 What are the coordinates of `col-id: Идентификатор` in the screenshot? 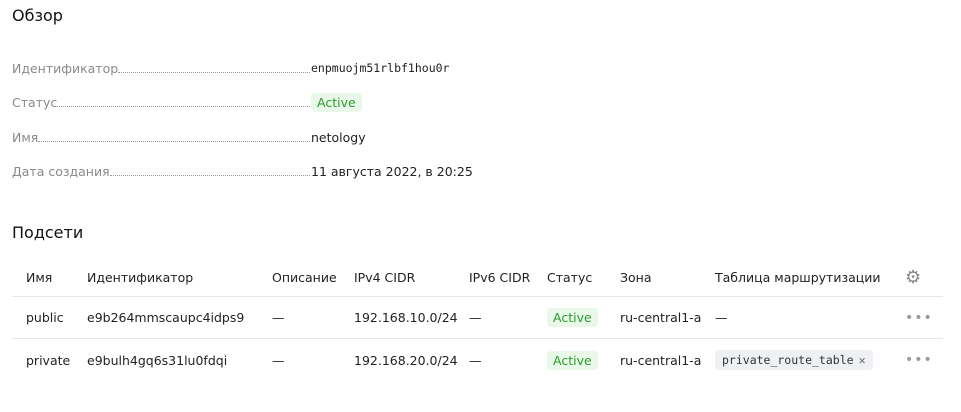 It's located at (140, 277).